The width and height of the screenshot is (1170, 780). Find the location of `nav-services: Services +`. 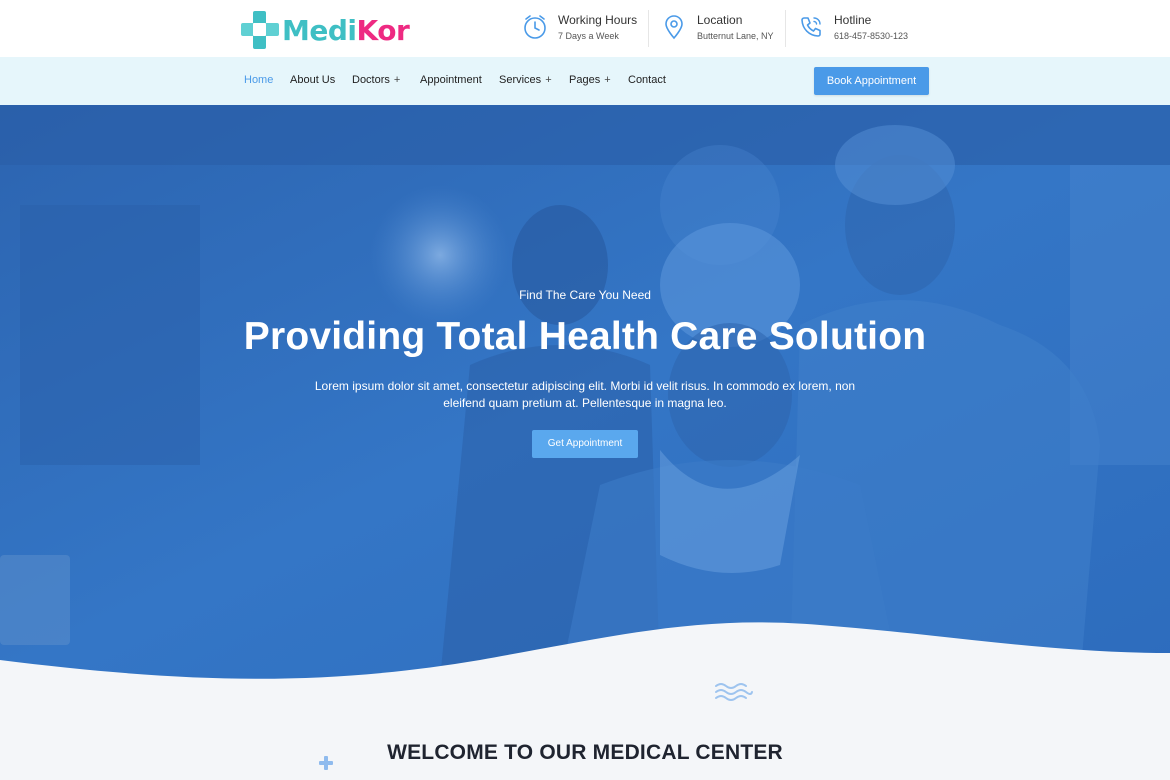

nav-services: Services + is located at coordinates (525, 80).